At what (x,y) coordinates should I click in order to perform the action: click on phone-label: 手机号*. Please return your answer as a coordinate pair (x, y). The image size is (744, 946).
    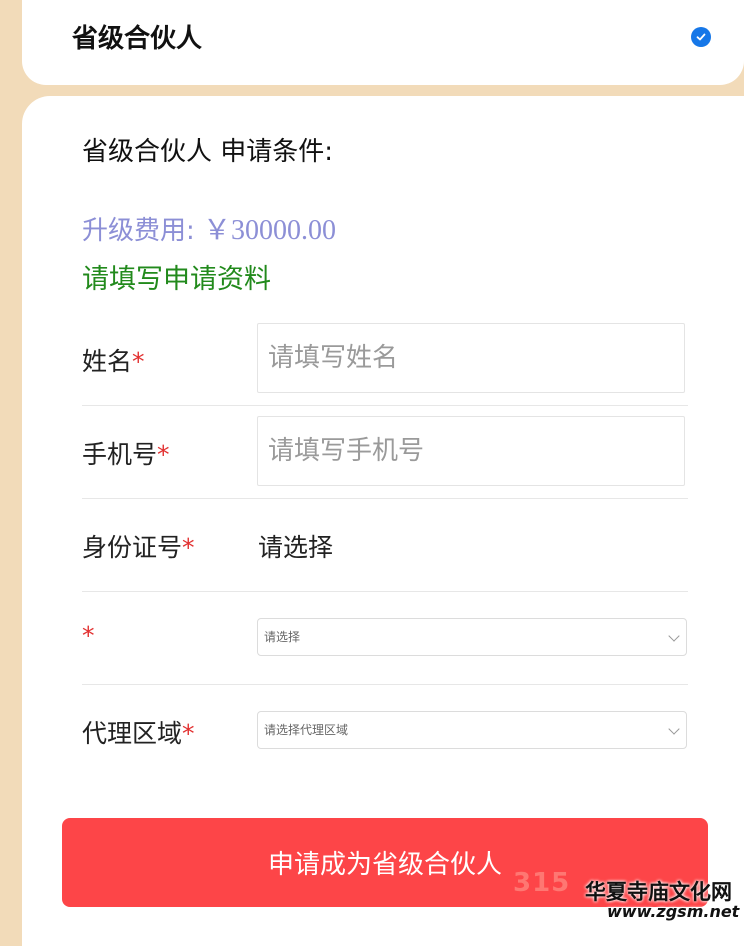
    Looking at the image, I should click on (126, 454).